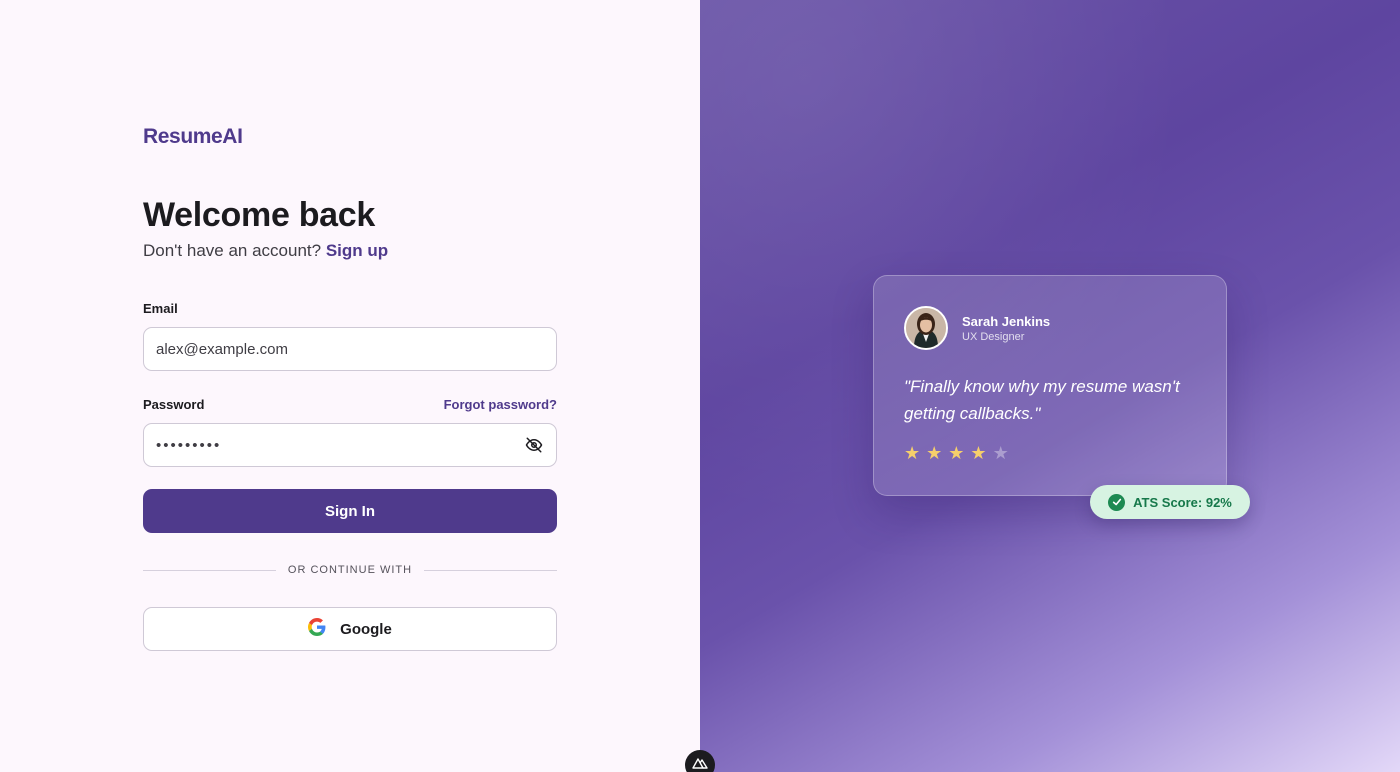 The height and width of the screenshot is (772, 1400). What do you see at coordinates (357, 250) in the screenshot?
I see `signup-link: Sign up` at bounding box center [357, 250].